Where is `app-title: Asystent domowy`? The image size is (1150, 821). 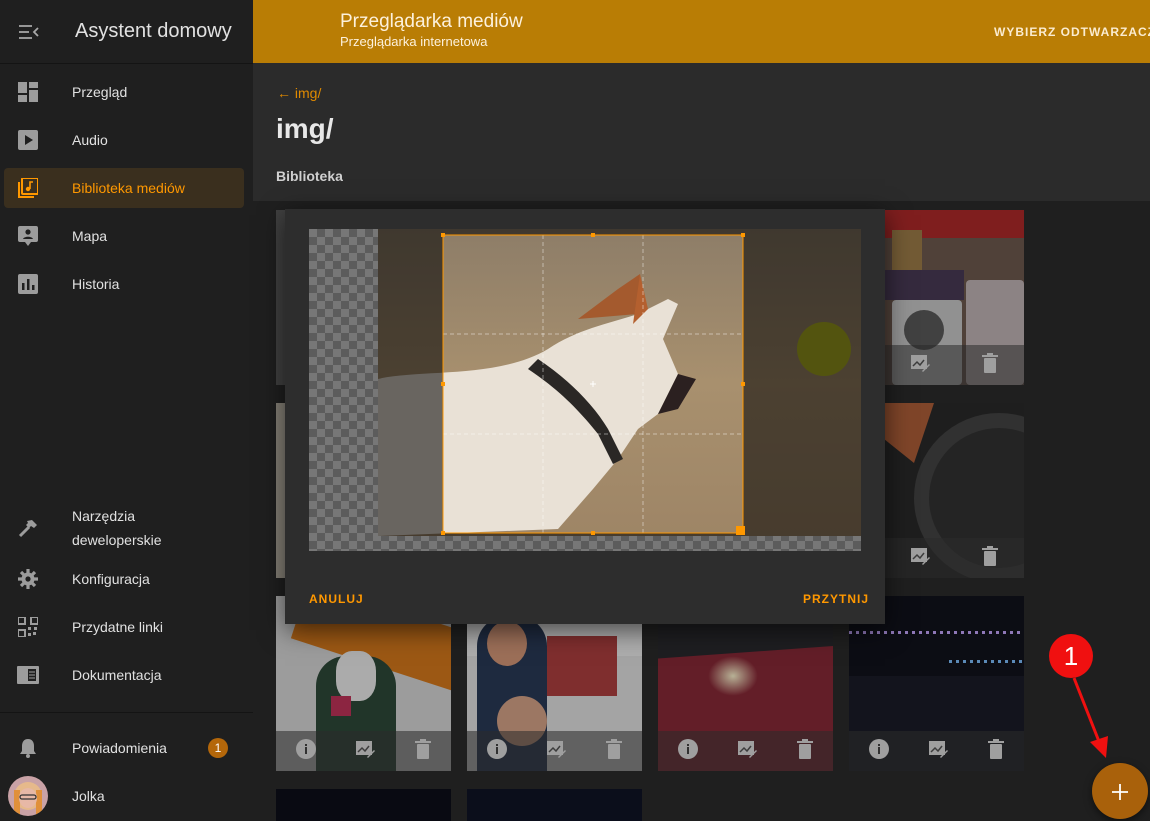
app-title: Asystent domowy is located at coordinates (153, 31).